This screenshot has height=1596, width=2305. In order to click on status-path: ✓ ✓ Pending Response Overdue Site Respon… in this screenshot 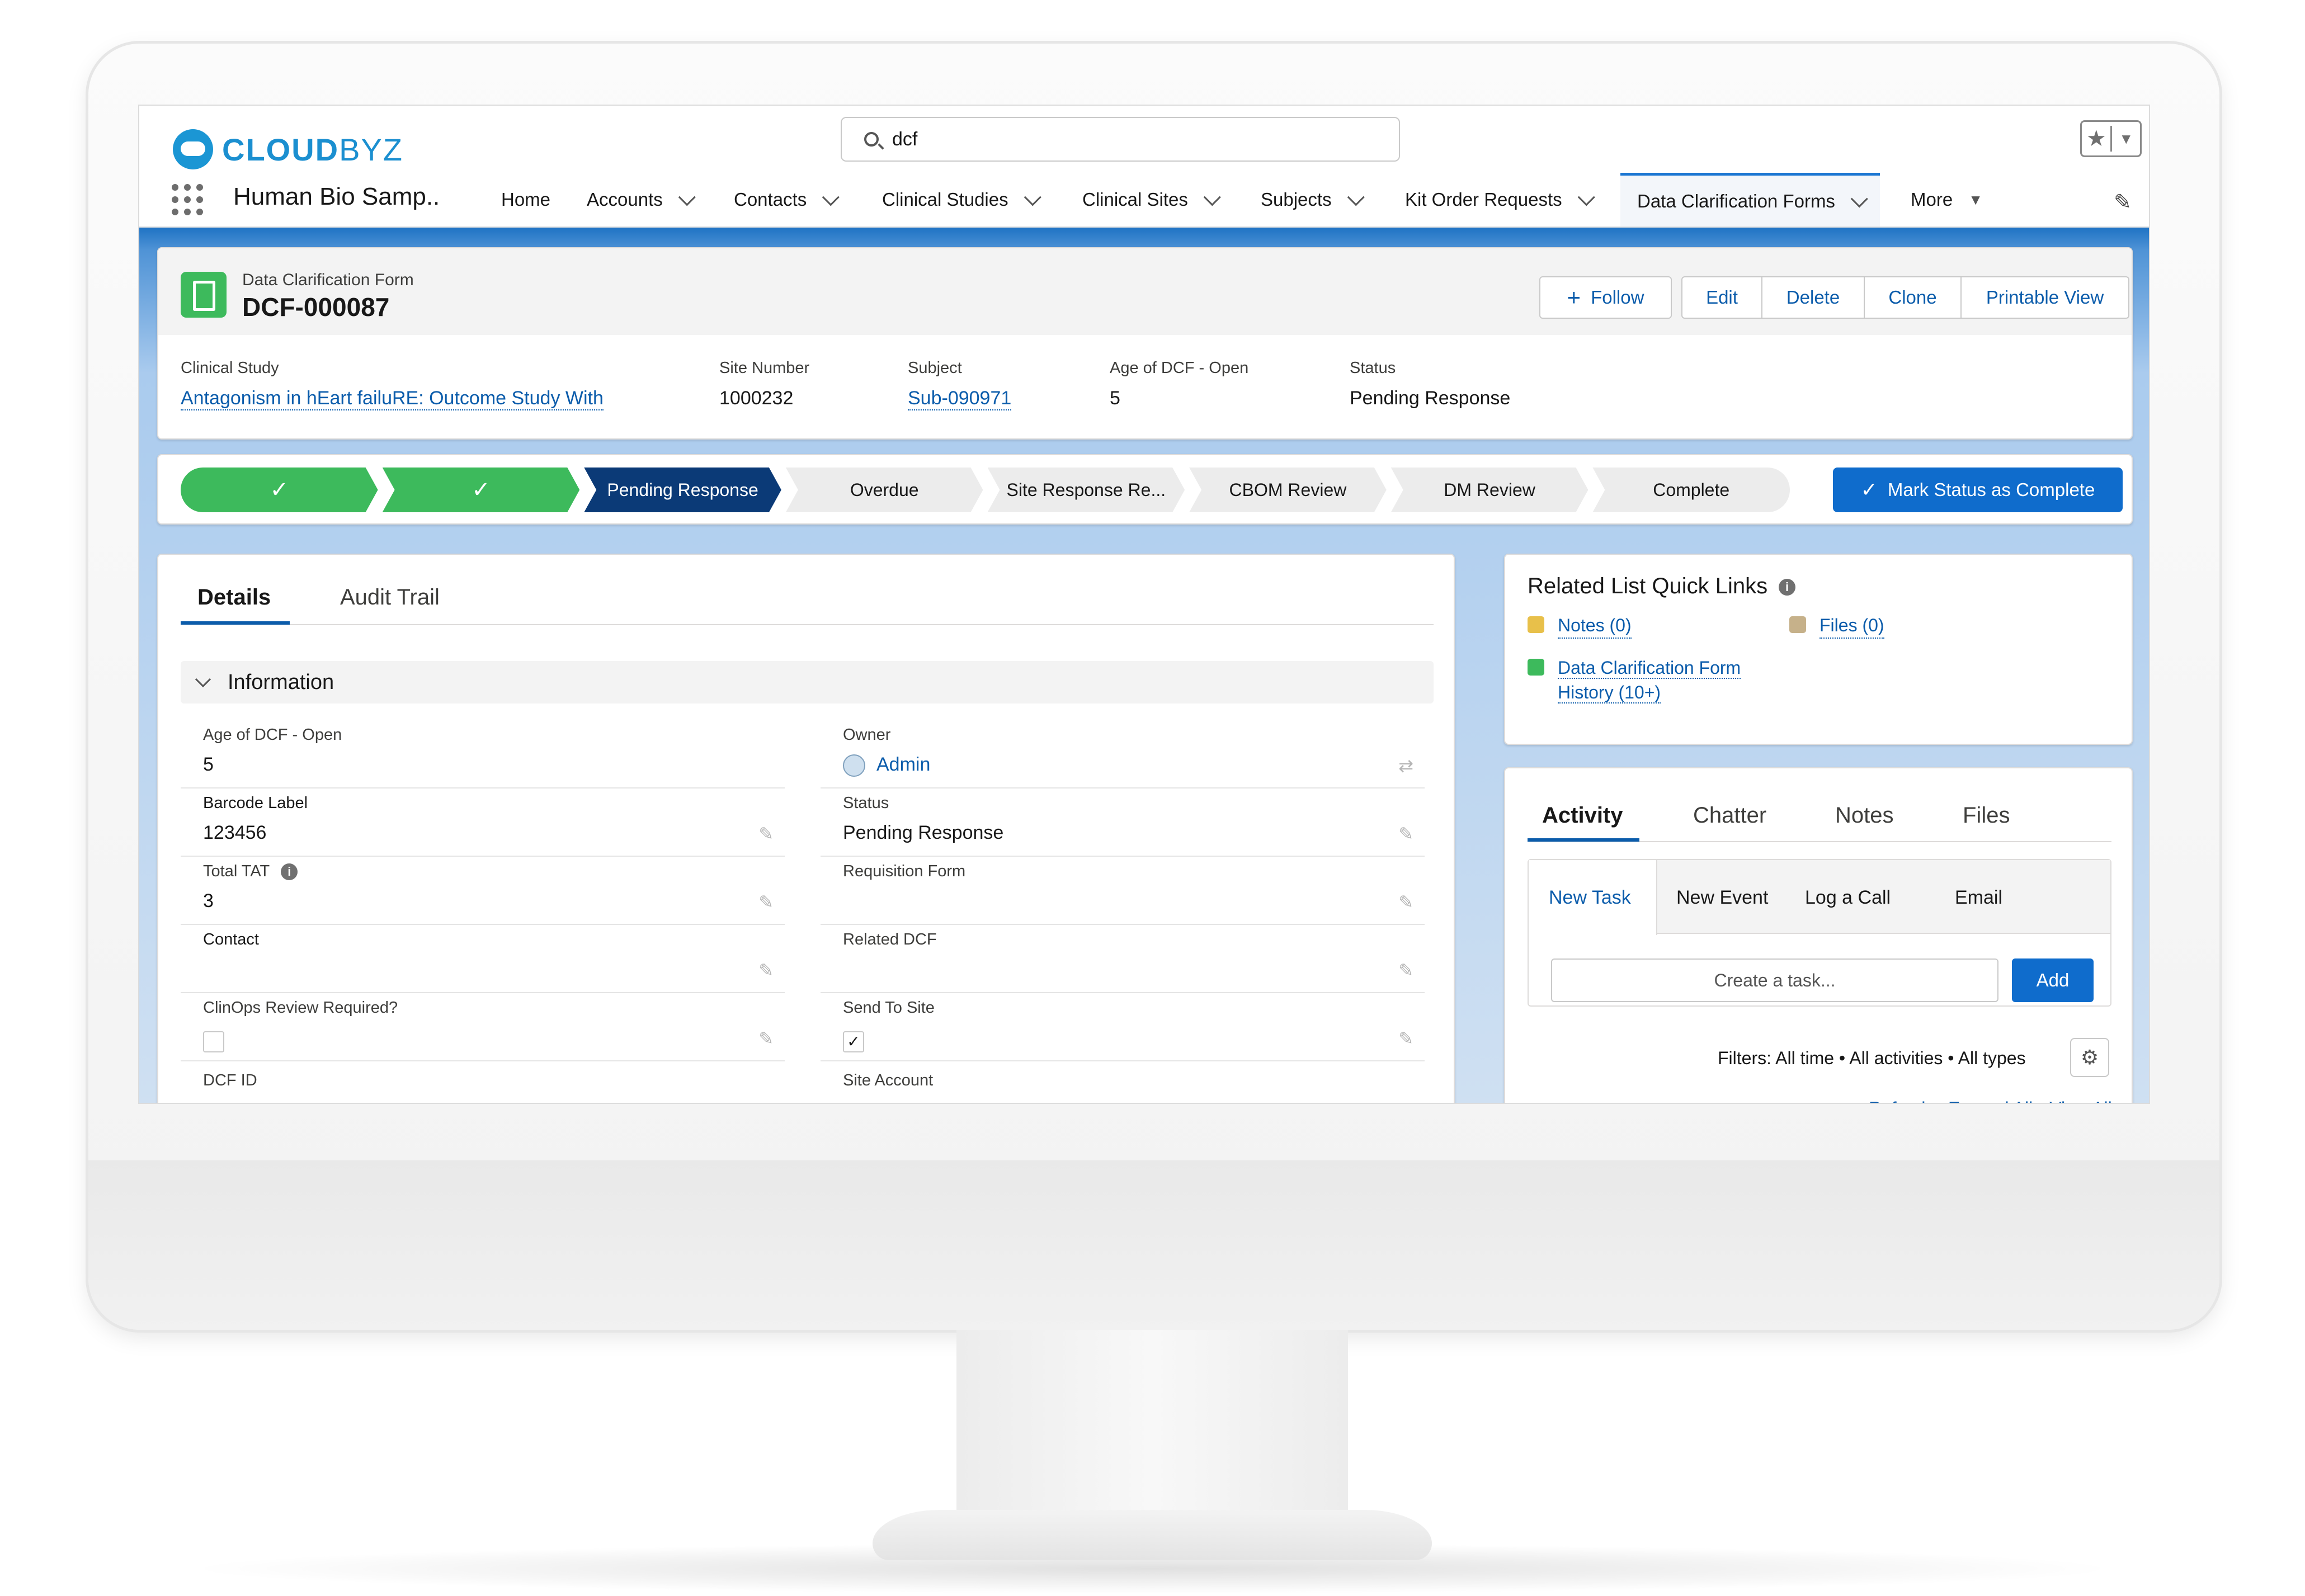, I will do `click(1145, 489)`.